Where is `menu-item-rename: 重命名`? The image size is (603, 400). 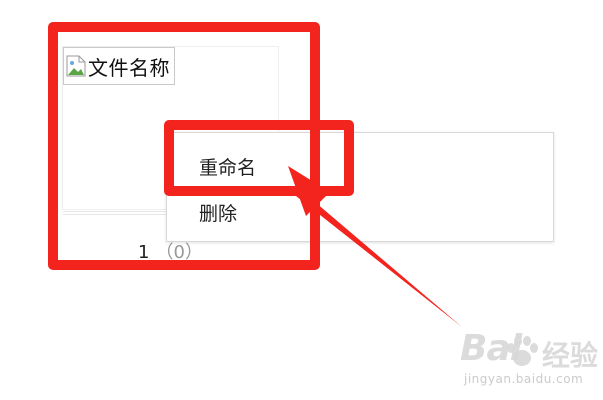 menu-item-rename: 重命名 is located at coordinates (227, 166).